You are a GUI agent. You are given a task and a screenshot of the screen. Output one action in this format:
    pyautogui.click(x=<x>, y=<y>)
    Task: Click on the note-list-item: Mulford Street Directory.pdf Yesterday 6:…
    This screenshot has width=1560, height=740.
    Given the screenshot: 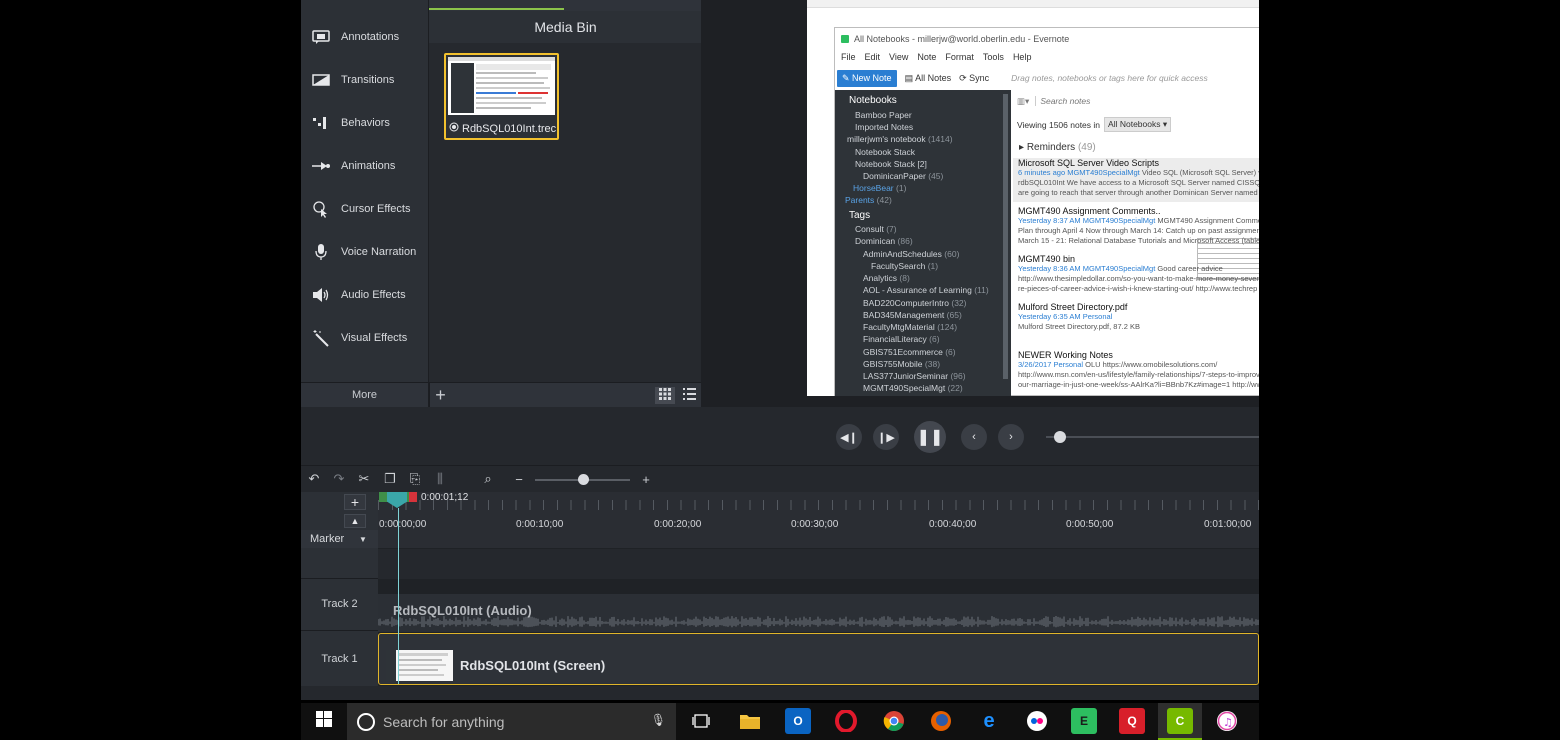 What is the action you would take?
    pyautogui.click(x=1136, y=324)
    